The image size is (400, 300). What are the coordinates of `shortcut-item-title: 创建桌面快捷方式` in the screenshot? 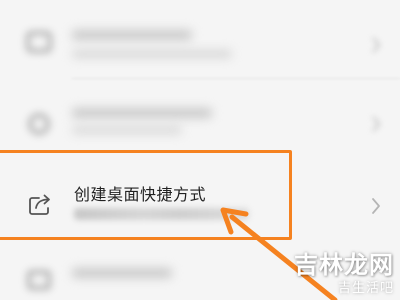 It's located at (140, 195).